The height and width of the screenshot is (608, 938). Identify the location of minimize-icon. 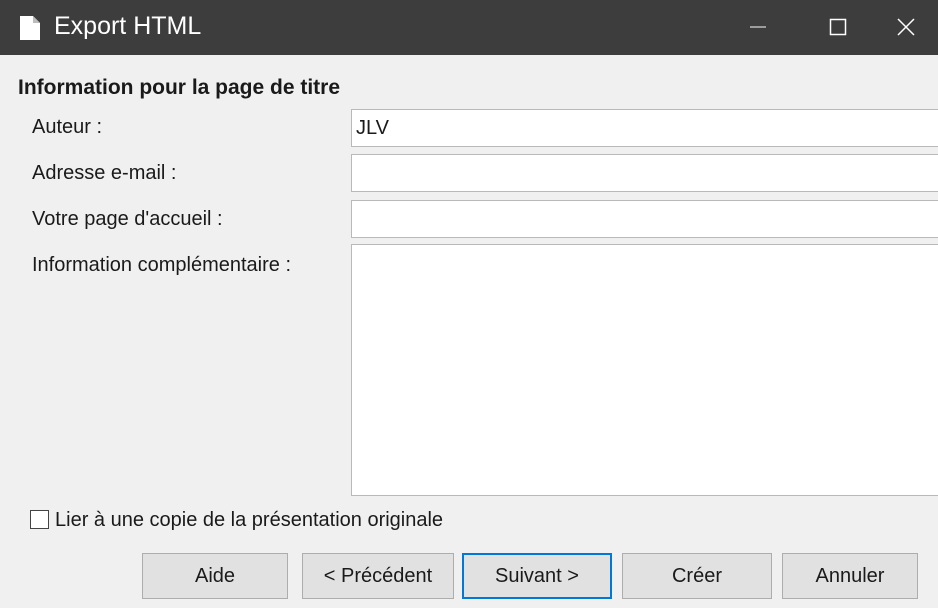
(758, 27).